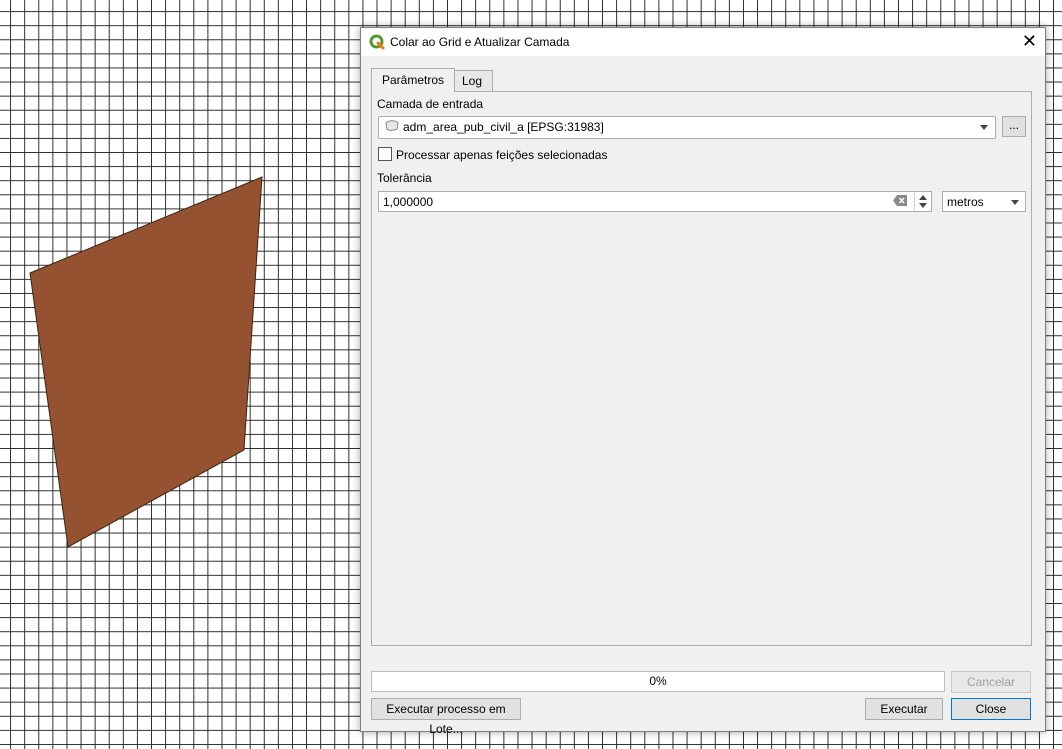  Describe the element at coordinates (991, 682) in the screenshot. I see `cancel-button: Cancelar` at that location.